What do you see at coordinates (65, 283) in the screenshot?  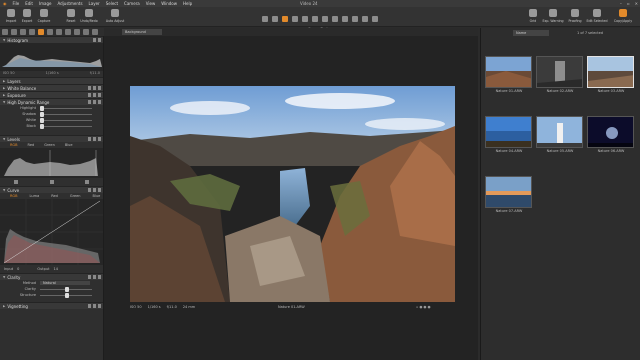 I see `clarity-method-select: Natural` at bounding box center [65, 283].